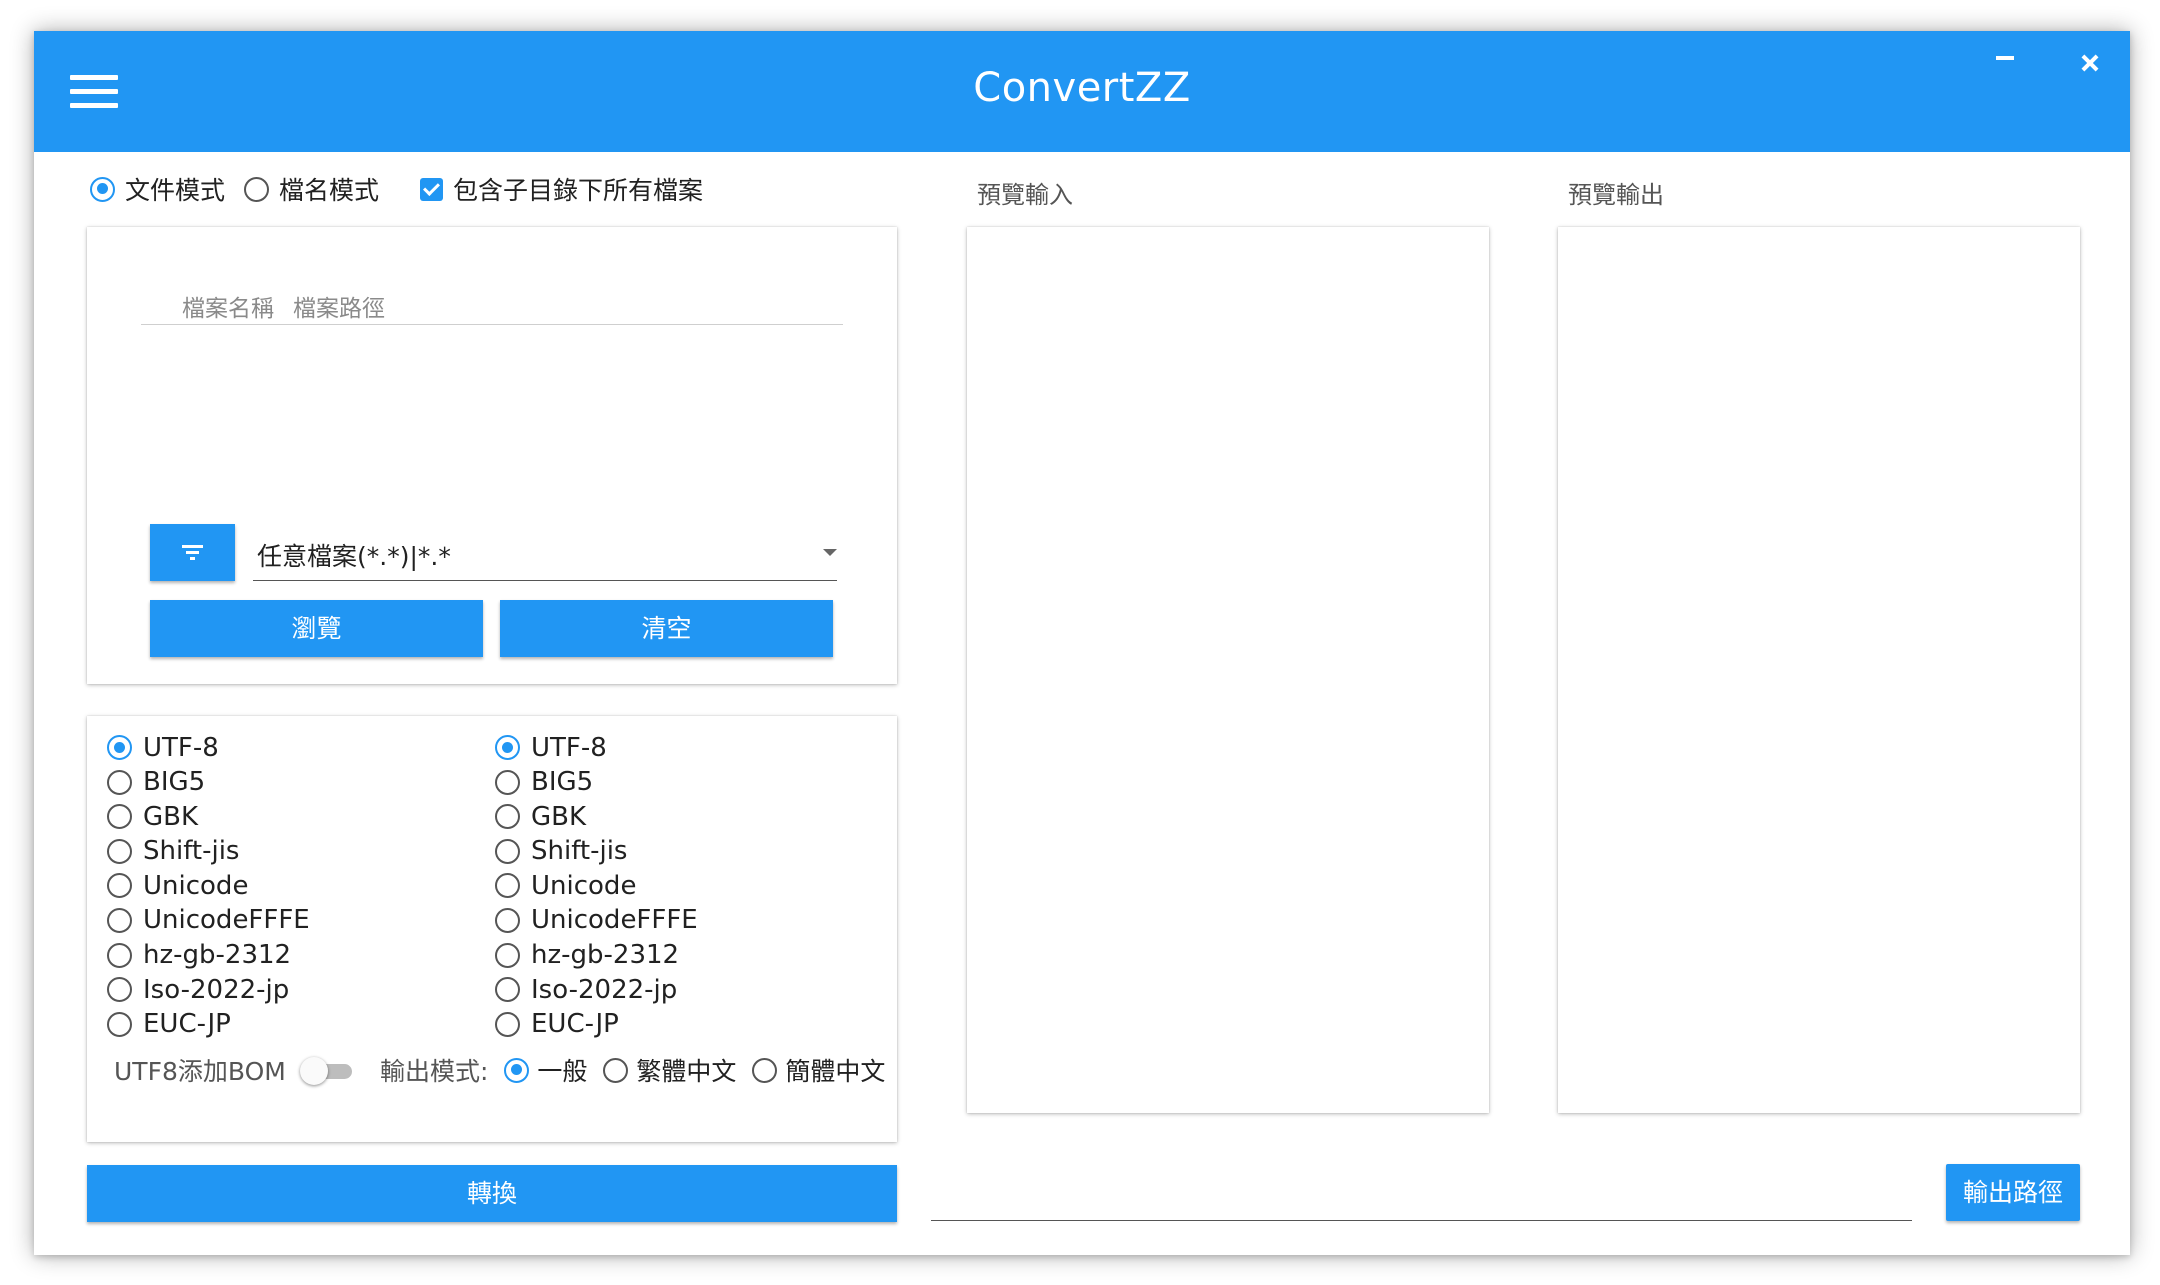  Describe the element at coordinates (175, 190) in the screenshot. I see `document-mode-label: 文件模式` at that location.